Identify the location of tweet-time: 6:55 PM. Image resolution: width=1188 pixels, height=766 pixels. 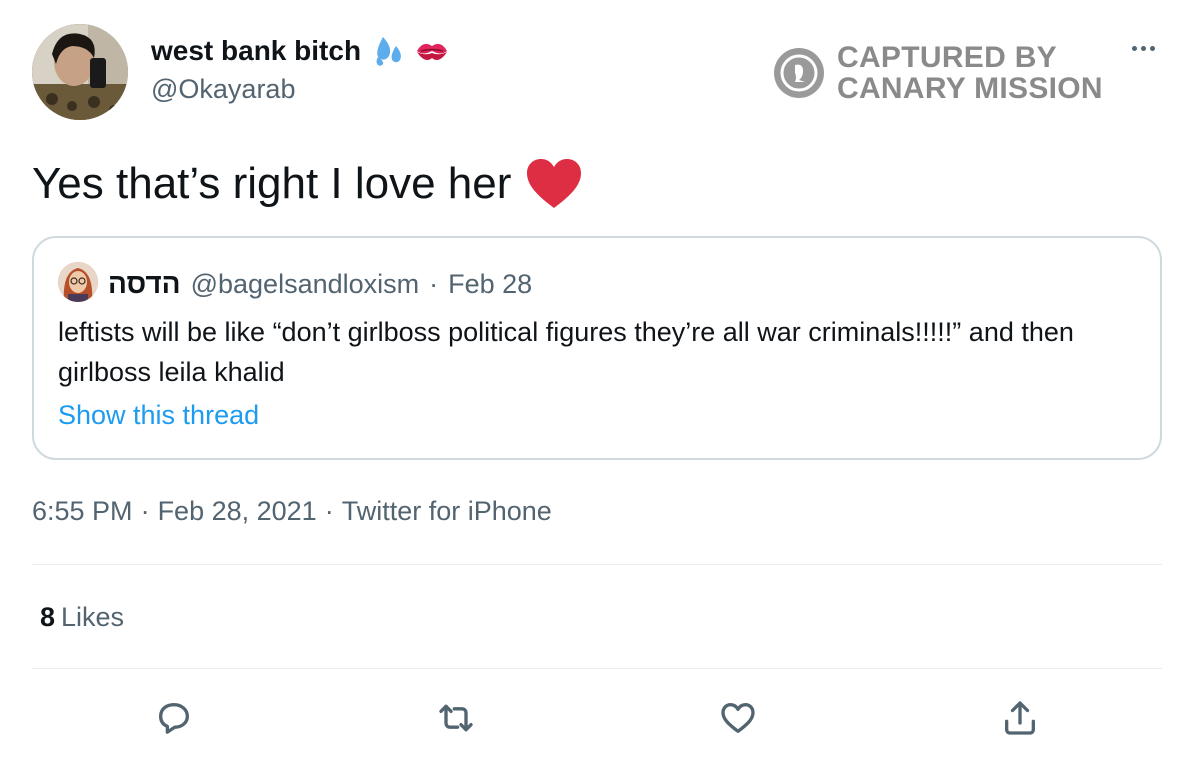
(82, 511).